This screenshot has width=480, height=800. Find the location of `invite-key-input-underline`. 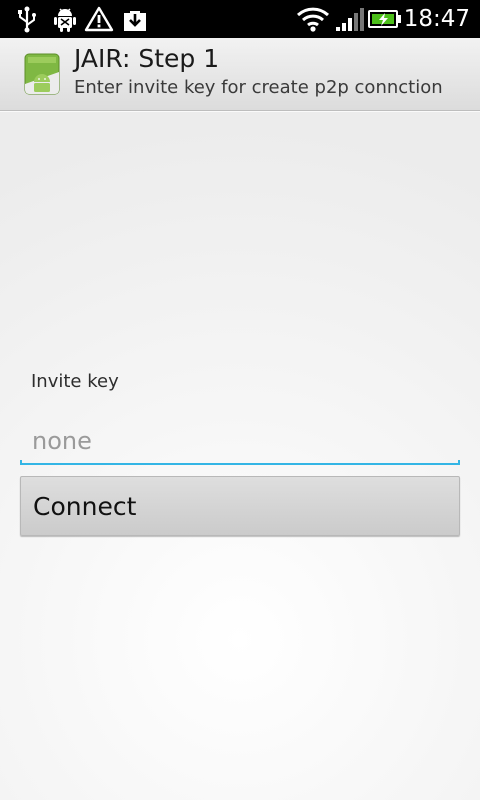

invite-key-input-underline is located at coordinates (240, 462).